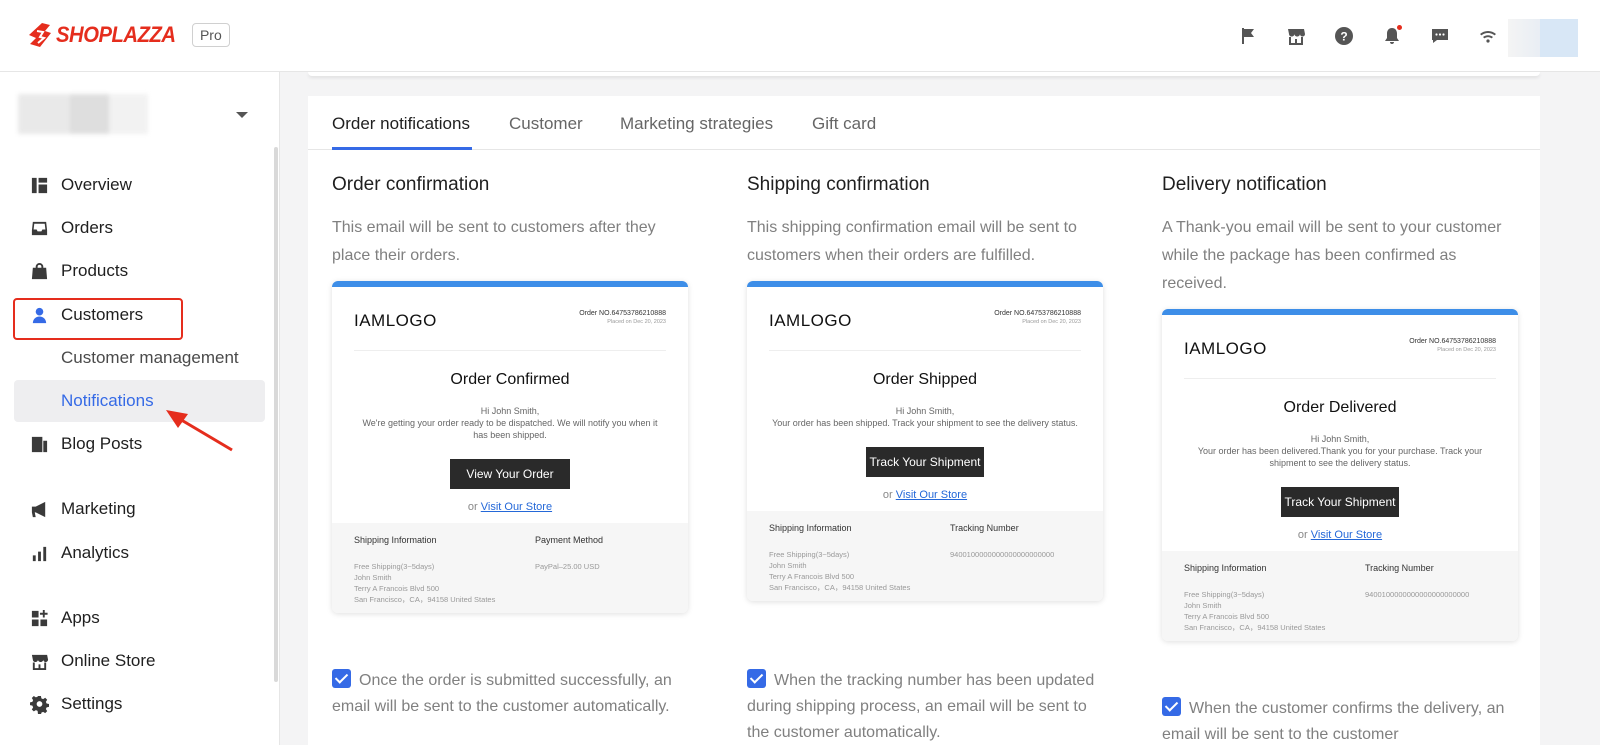 The image size is (1600, 745). I want to click on sidebar-item-label: Overview, so click(96, 184).